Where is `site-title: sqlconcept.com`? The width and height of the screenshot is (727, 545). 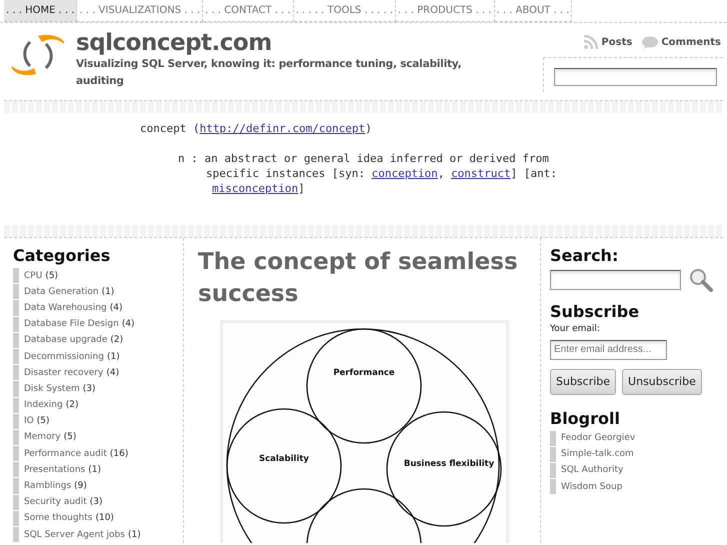 site-title: sqlconcept.com is located at coordinates (276, 43).